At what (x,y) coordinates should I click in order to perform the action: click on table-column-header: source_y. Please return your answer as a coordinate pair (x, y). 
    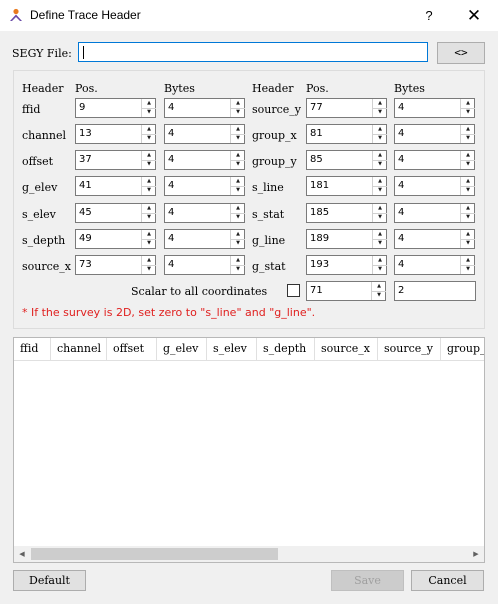
    Looking at the image, I should click on (409, 349).